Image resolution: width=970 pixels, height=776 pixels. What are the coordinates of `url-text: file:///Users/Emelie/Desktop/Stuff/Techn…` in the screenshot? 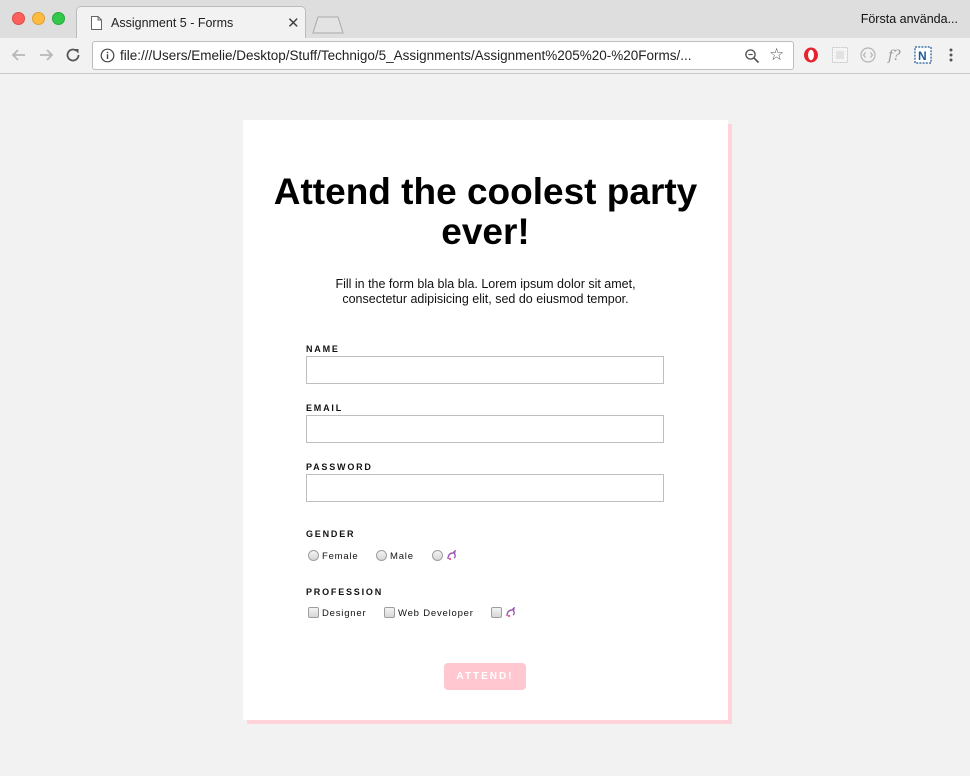 It's located at (406, 55).